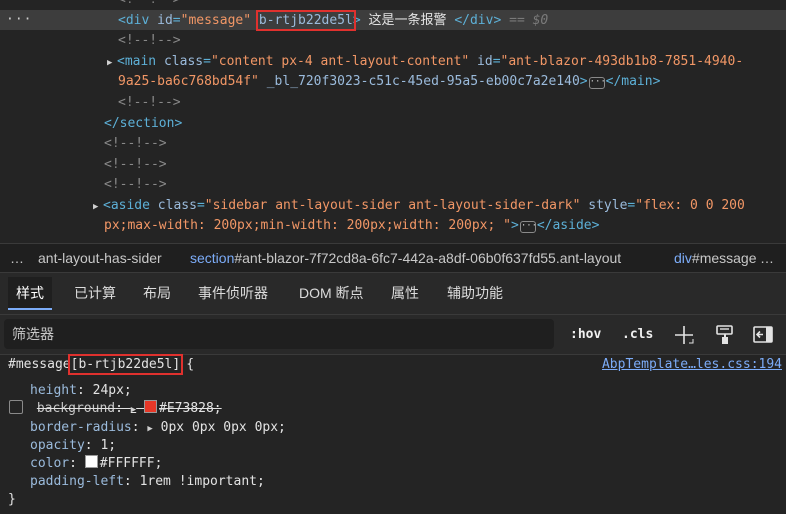 The height and width of the screenshot is (514, 786). Describe the element at coordinates (715, 258) in the screenshot. I see `breadcrumb-item-active: div#message` at that location.